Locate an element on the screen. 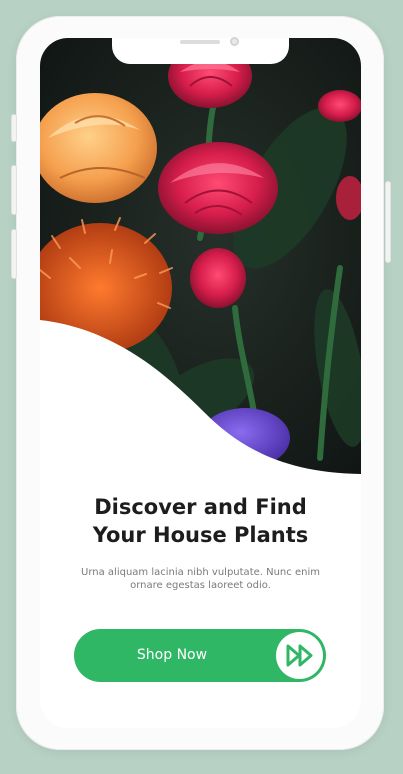 The height and width of the screenshot is (774, 403). shop-now-label: Shop Now is located at coordinates (172, 655).